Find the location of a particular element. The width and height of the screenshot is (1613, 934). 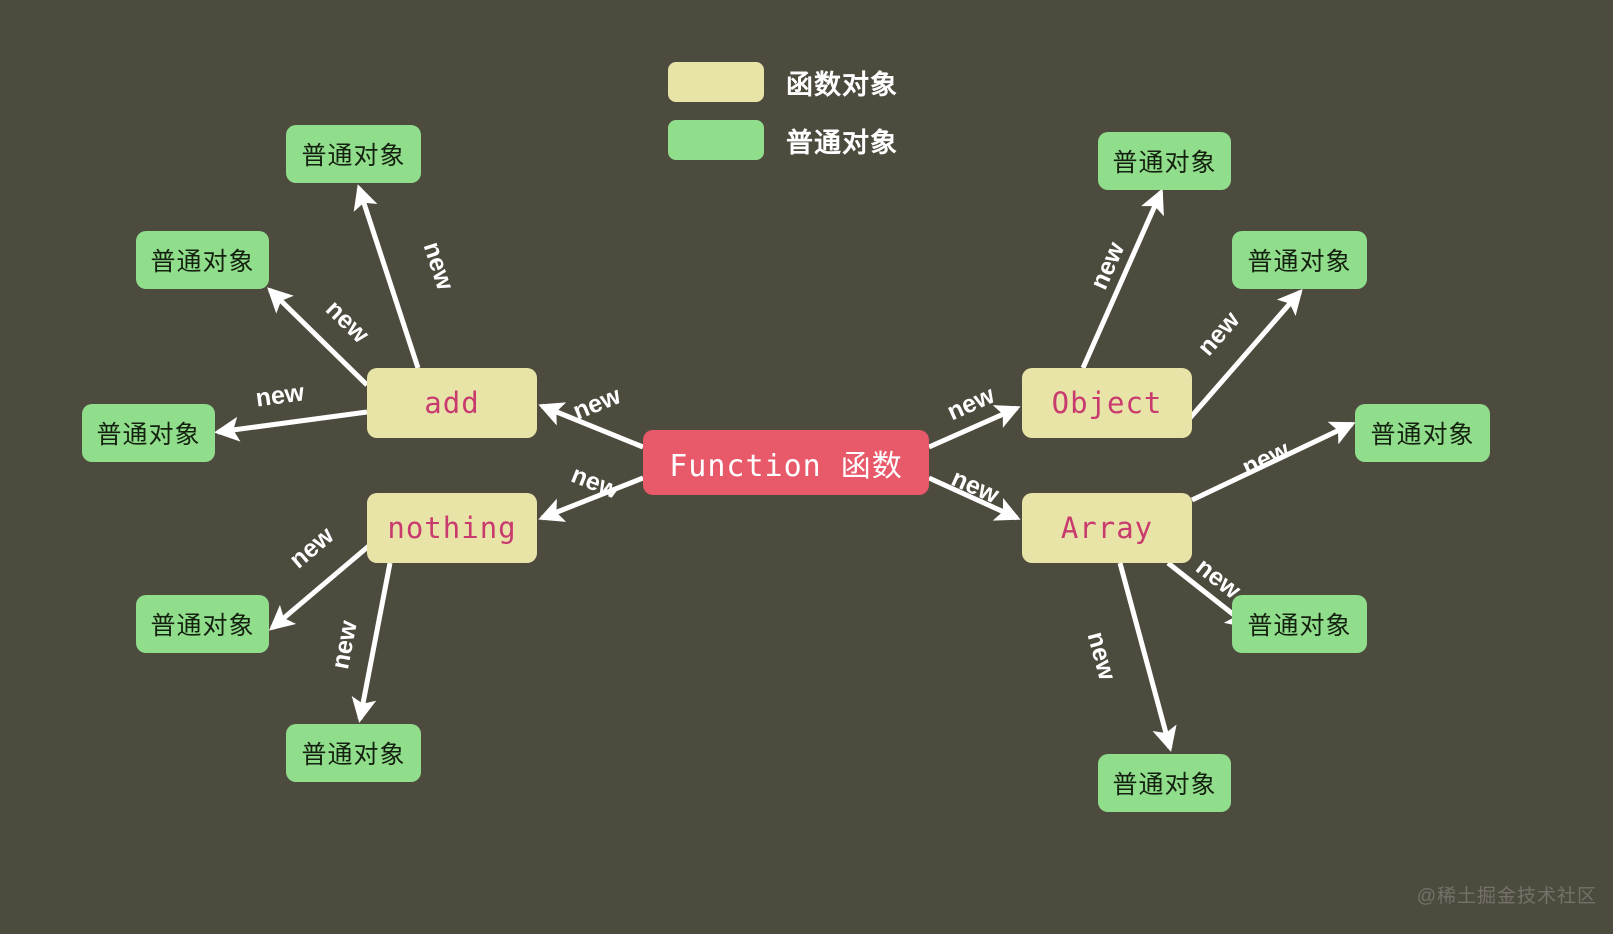

node-label: Function 函数 is located at coordinates (786, 466).